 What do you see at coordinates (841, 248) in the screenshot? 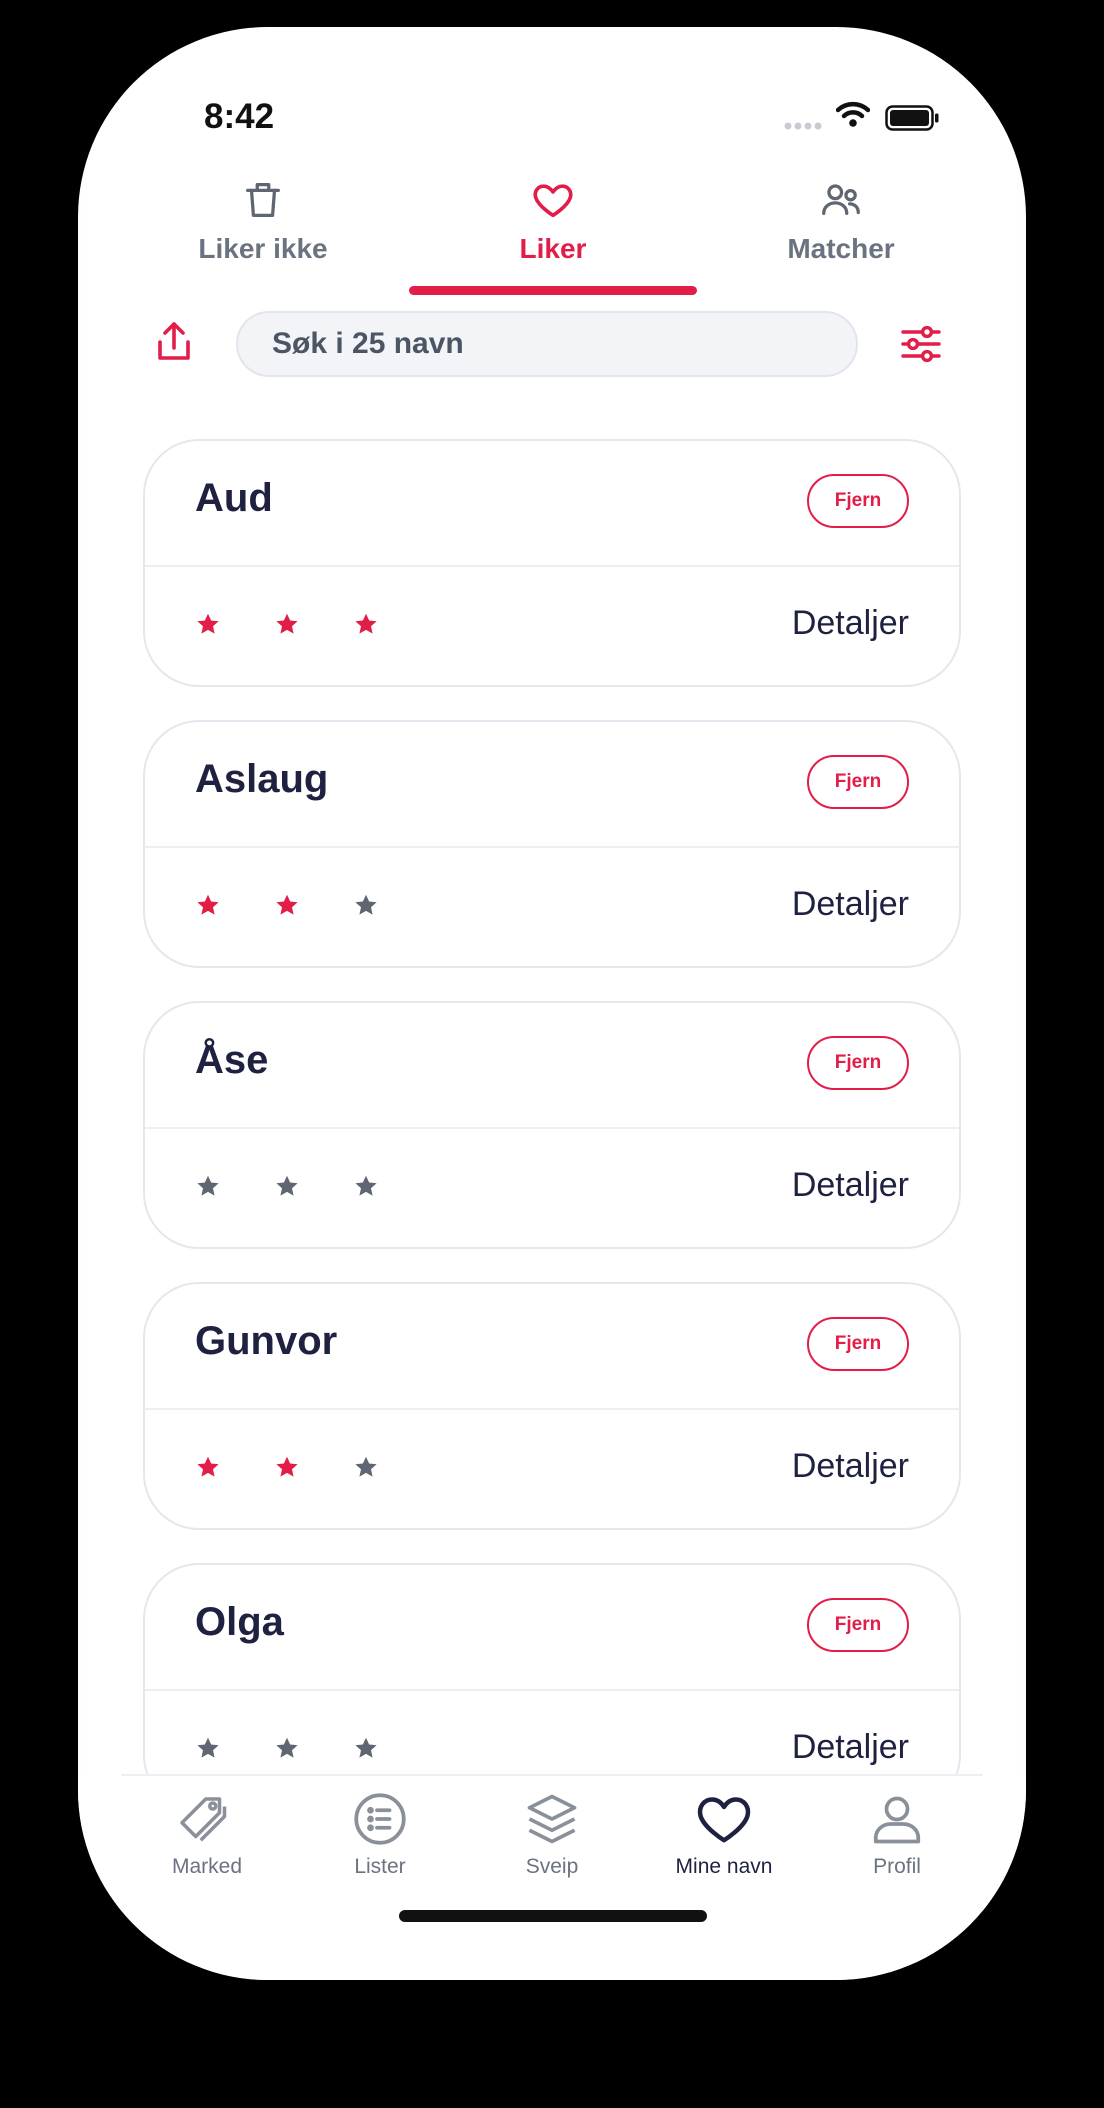
I see `tab-label: Matcher` at bounding box center [841, 248].